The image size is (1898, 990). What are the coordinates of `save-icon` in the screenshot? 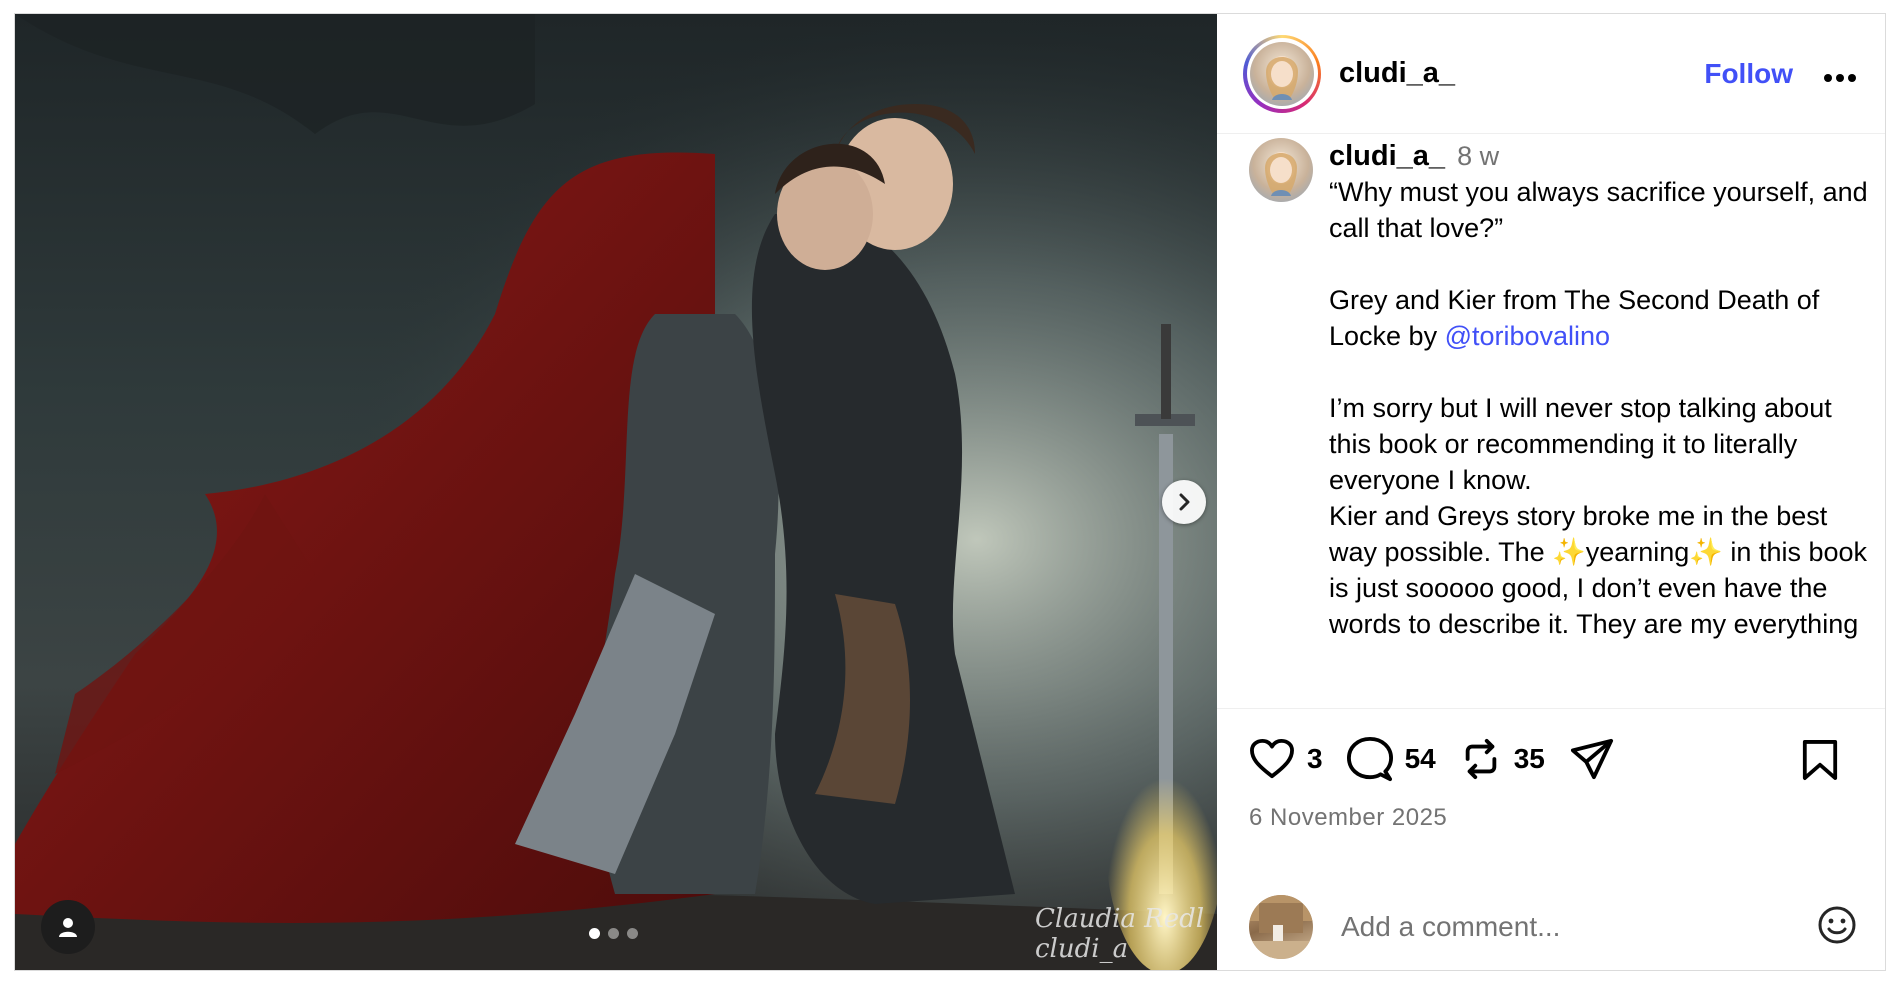 It's located at (1820, 760).